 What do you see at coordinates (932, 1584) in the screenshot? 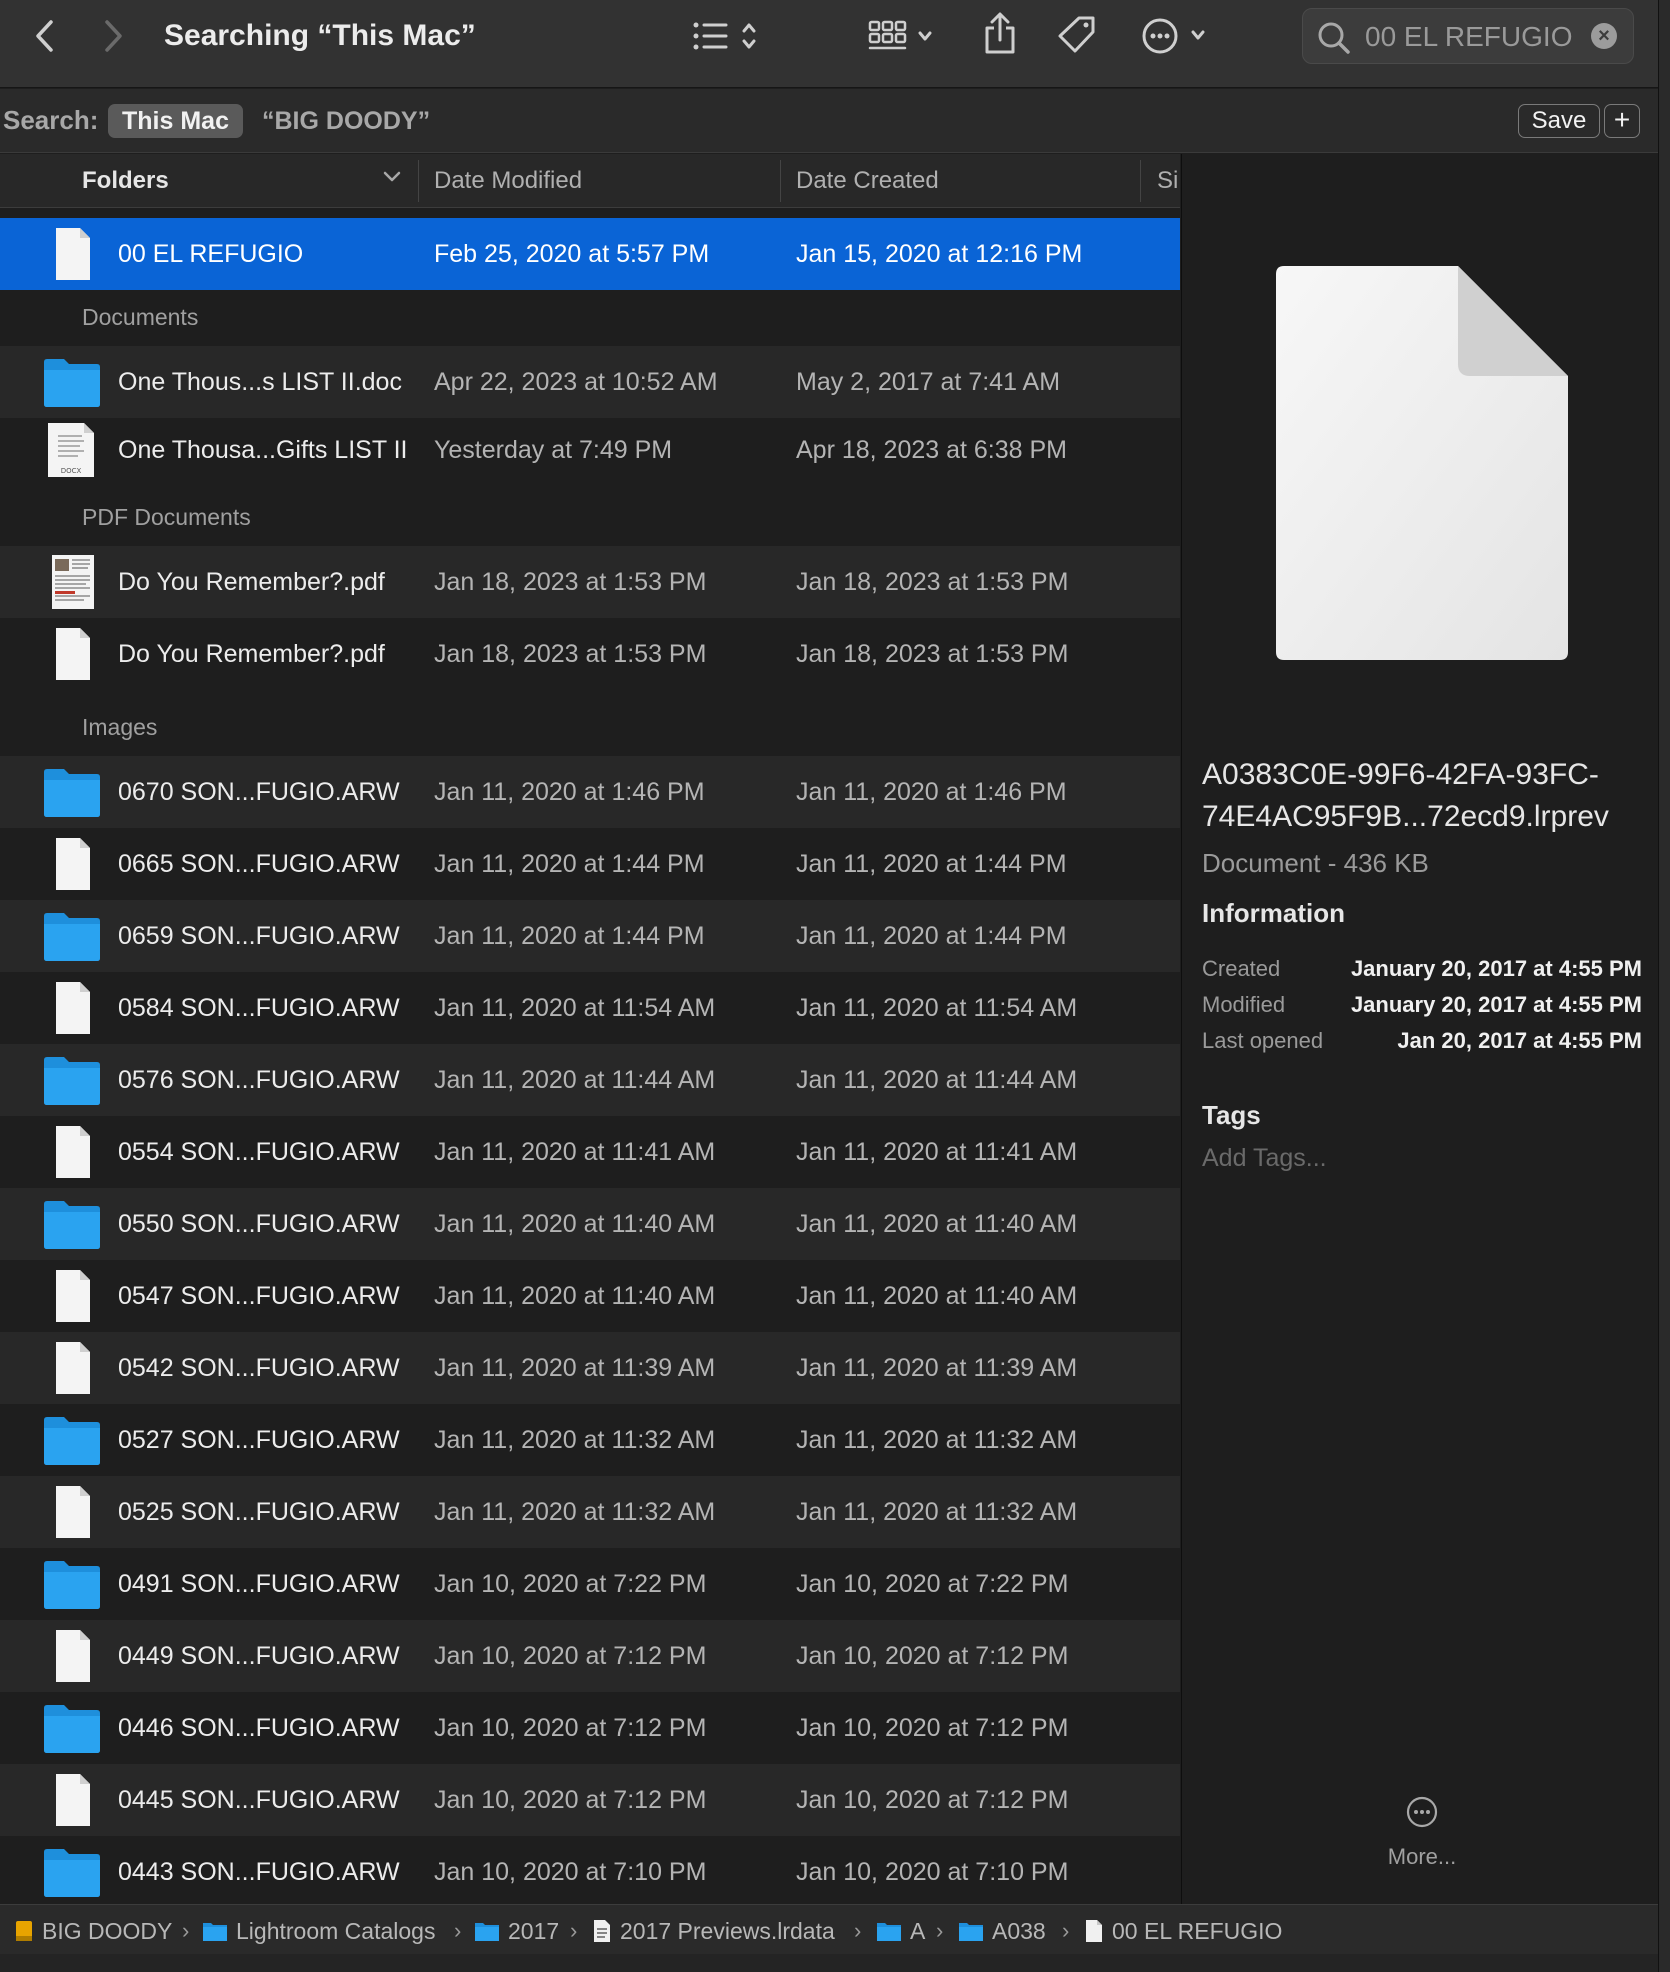
I see `row-date-created: Jan 10, 2020 at 7:22 PM` at bounding box center [932, 1584].